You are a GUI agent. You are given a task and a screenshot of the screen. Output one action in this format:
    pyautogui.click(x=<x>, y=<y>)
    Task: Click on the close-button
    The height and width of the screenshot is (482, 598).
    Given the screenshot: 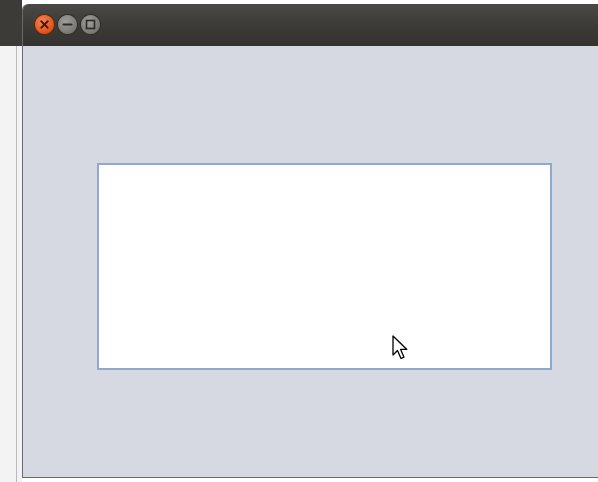 What is the action you would take?
    pyautogui.click(x=44, y=24)
    